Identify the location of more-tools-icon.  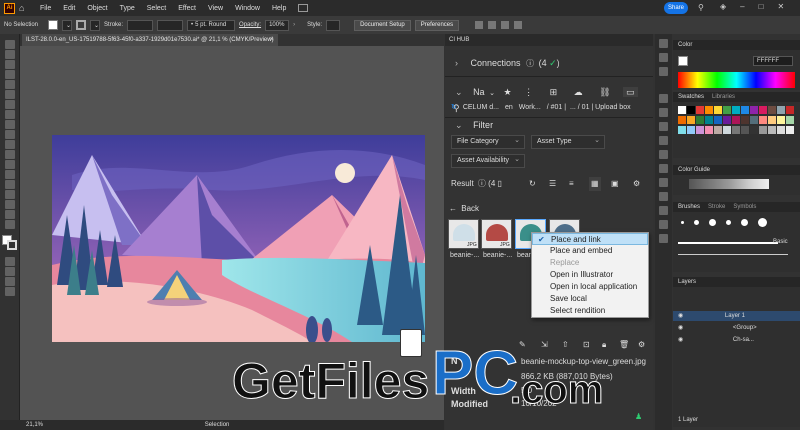
(10, 291).